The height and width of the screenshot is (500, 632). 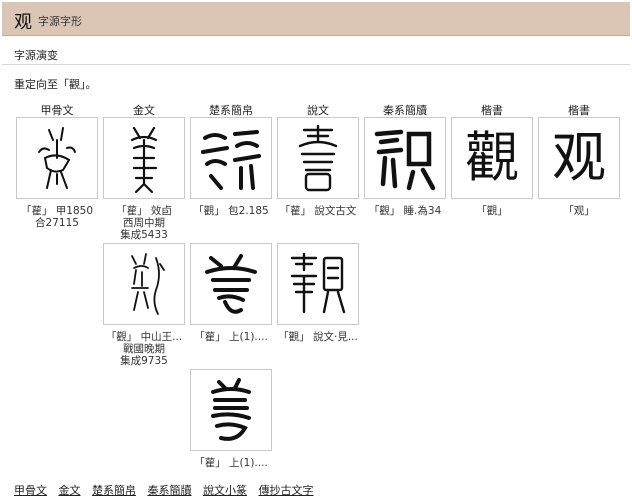 I want to click on glyph-shuowen-jian, so click(x=318, y=284).